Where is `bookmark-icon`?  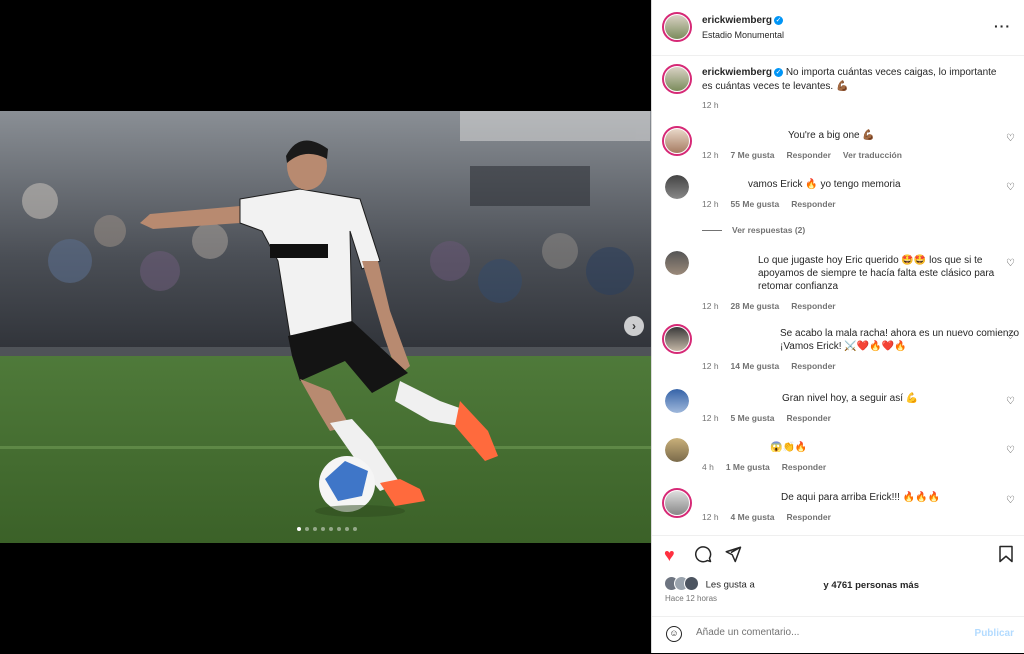
bookmark-icon is located at coordinates (1006, 556).